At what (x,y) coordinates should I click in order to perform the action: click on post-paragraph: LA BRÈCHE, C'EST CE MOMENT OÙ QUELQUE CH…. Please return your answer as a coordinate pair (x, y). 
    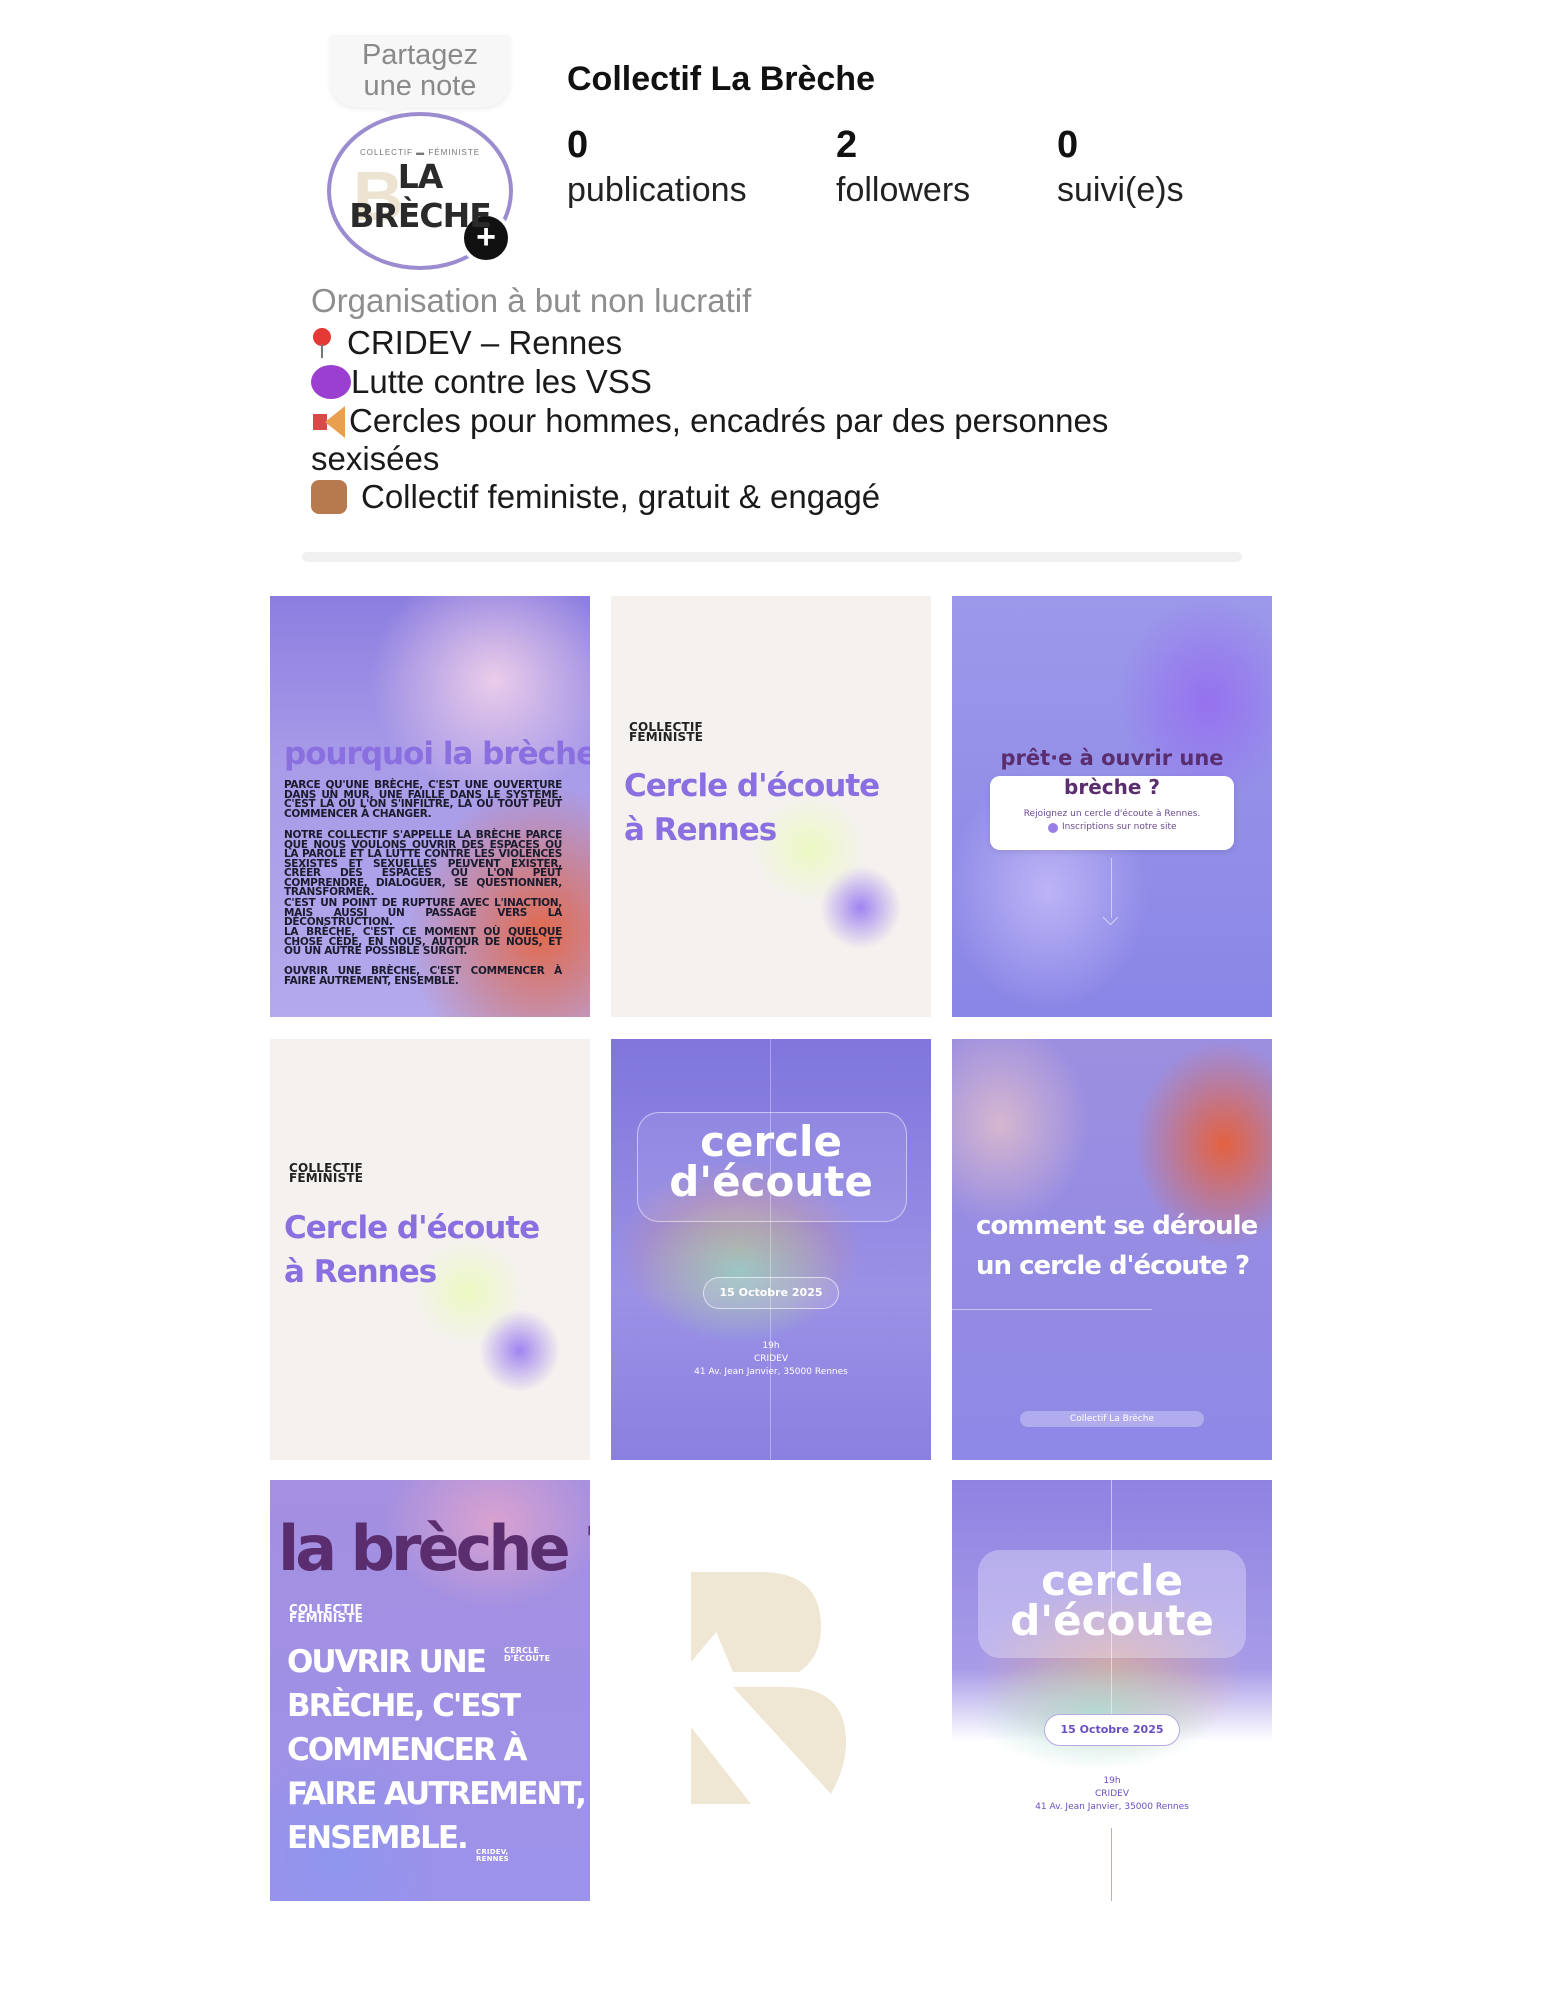
    Looking at the image, I should click on (423, 941).